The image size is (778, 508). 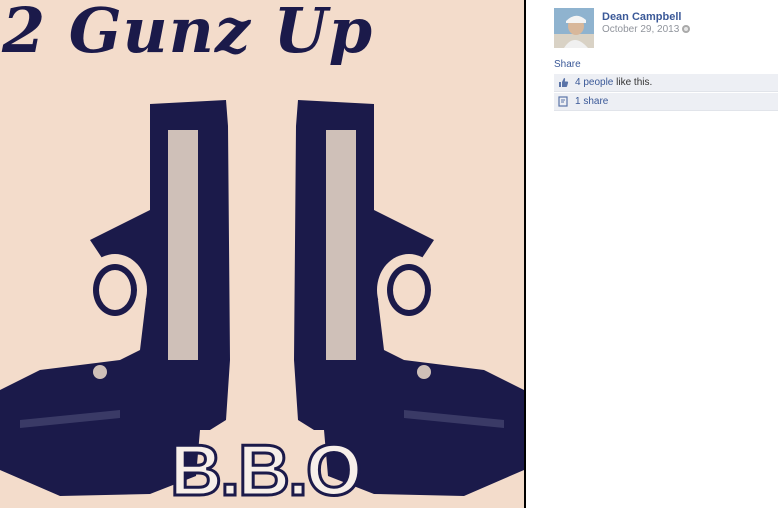 I want to click on shares-row: 1 share, so click(x=666, y=102).